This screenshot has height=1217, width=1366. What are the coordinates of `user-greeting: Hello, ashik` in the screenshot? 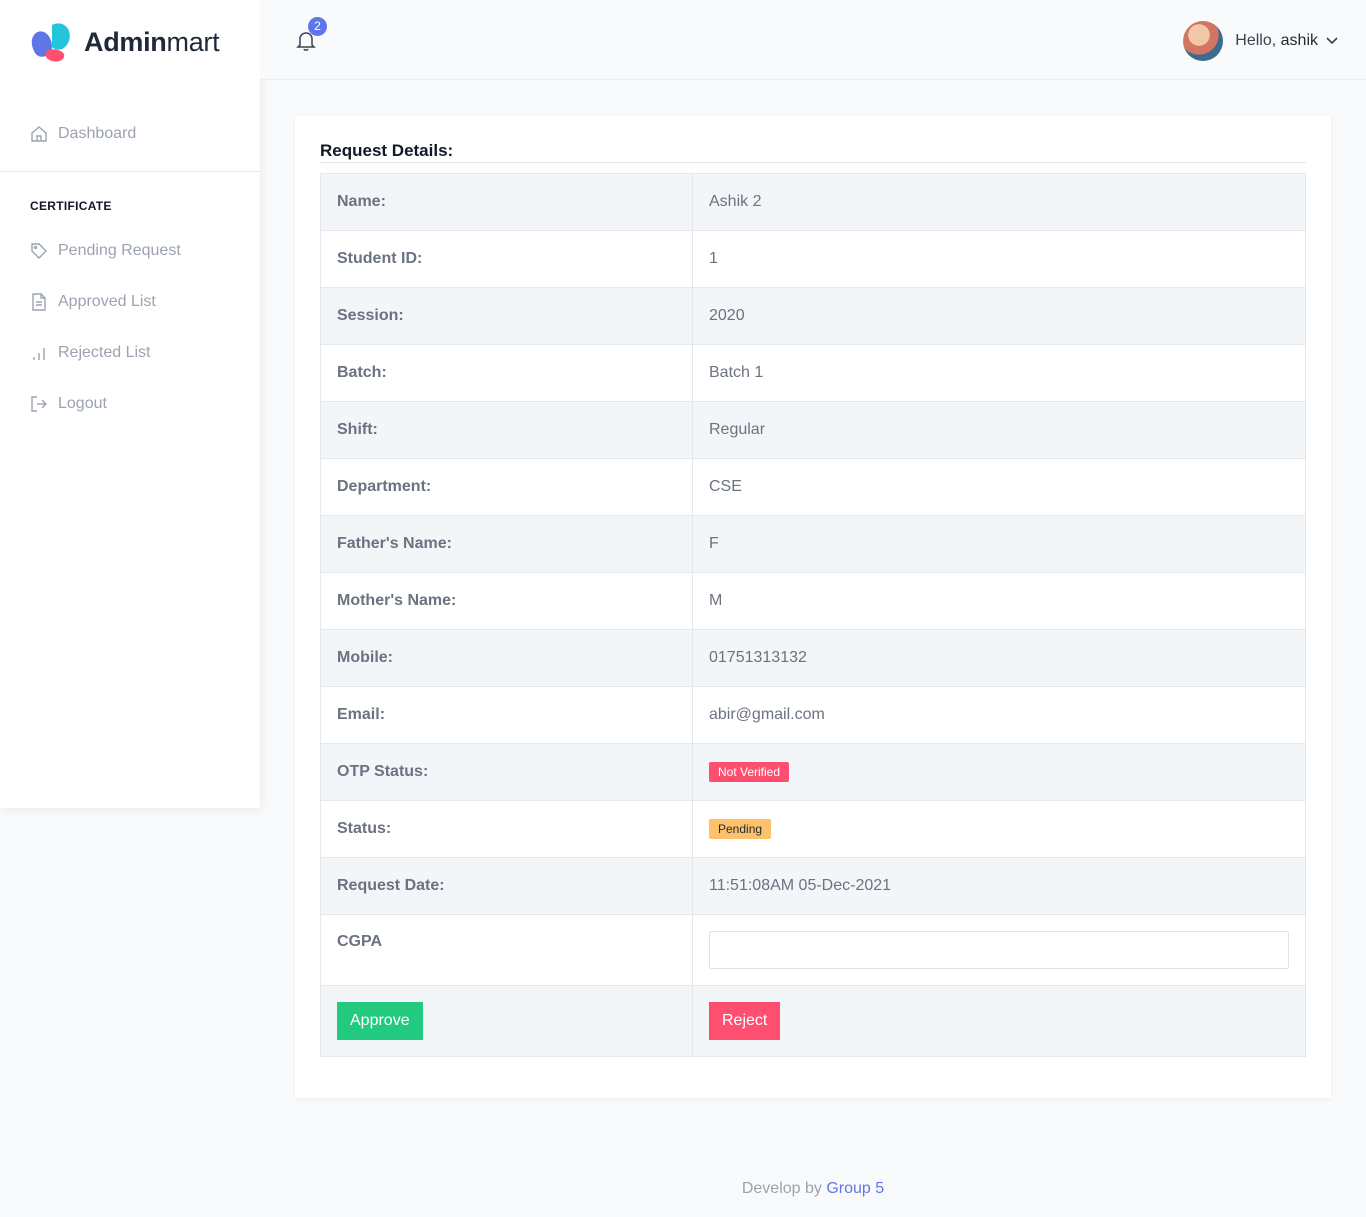 It's located at (1276, 41).